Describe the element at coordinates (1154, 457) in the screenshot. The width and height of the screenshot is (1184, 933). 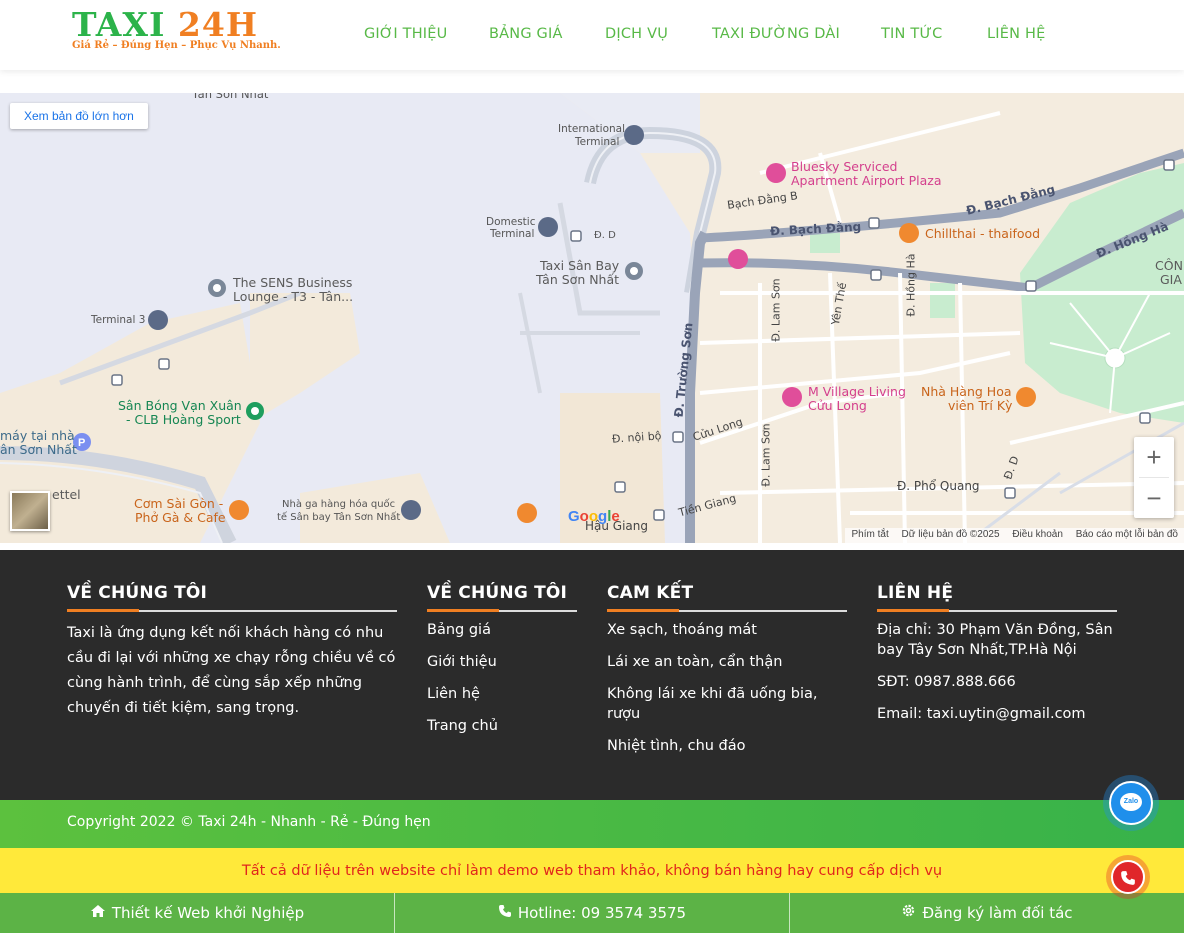
I see `zoom-in-button: +` at that location.